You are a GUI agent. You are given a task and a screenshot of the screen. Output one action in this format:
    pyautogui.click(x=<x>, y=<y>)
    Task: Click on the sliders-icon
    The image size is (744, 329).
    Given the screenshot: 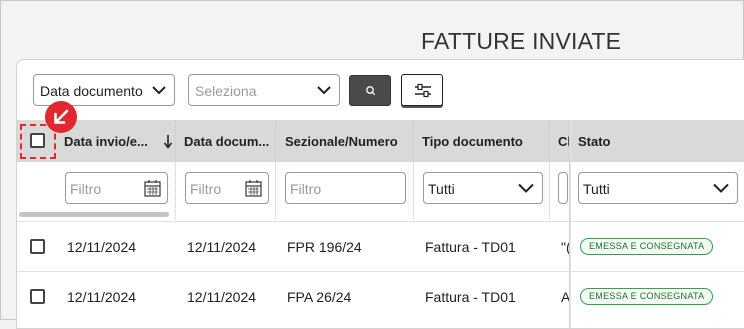 What is the action you would take?
    pyautogui.click(x=423, y=90)
    